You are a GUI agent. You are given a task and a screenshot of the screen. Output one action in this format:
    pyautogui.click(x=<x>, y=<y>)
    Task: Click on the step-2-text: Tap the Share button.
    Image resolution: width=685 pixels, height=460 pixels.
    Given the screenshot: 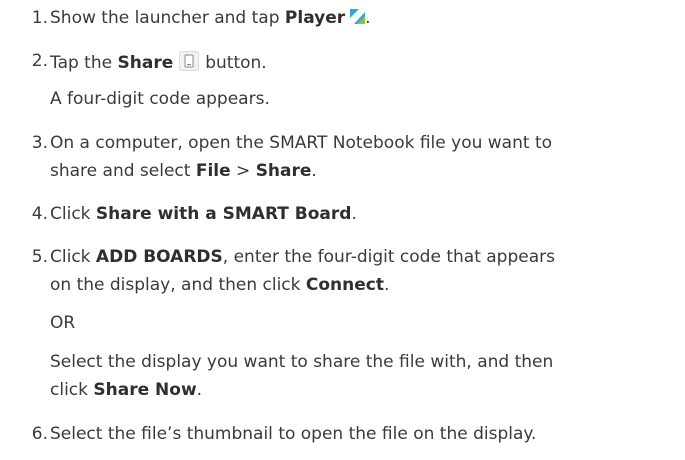 What is the action you would take?
    pyautogui.click(x=158, y=62)
    